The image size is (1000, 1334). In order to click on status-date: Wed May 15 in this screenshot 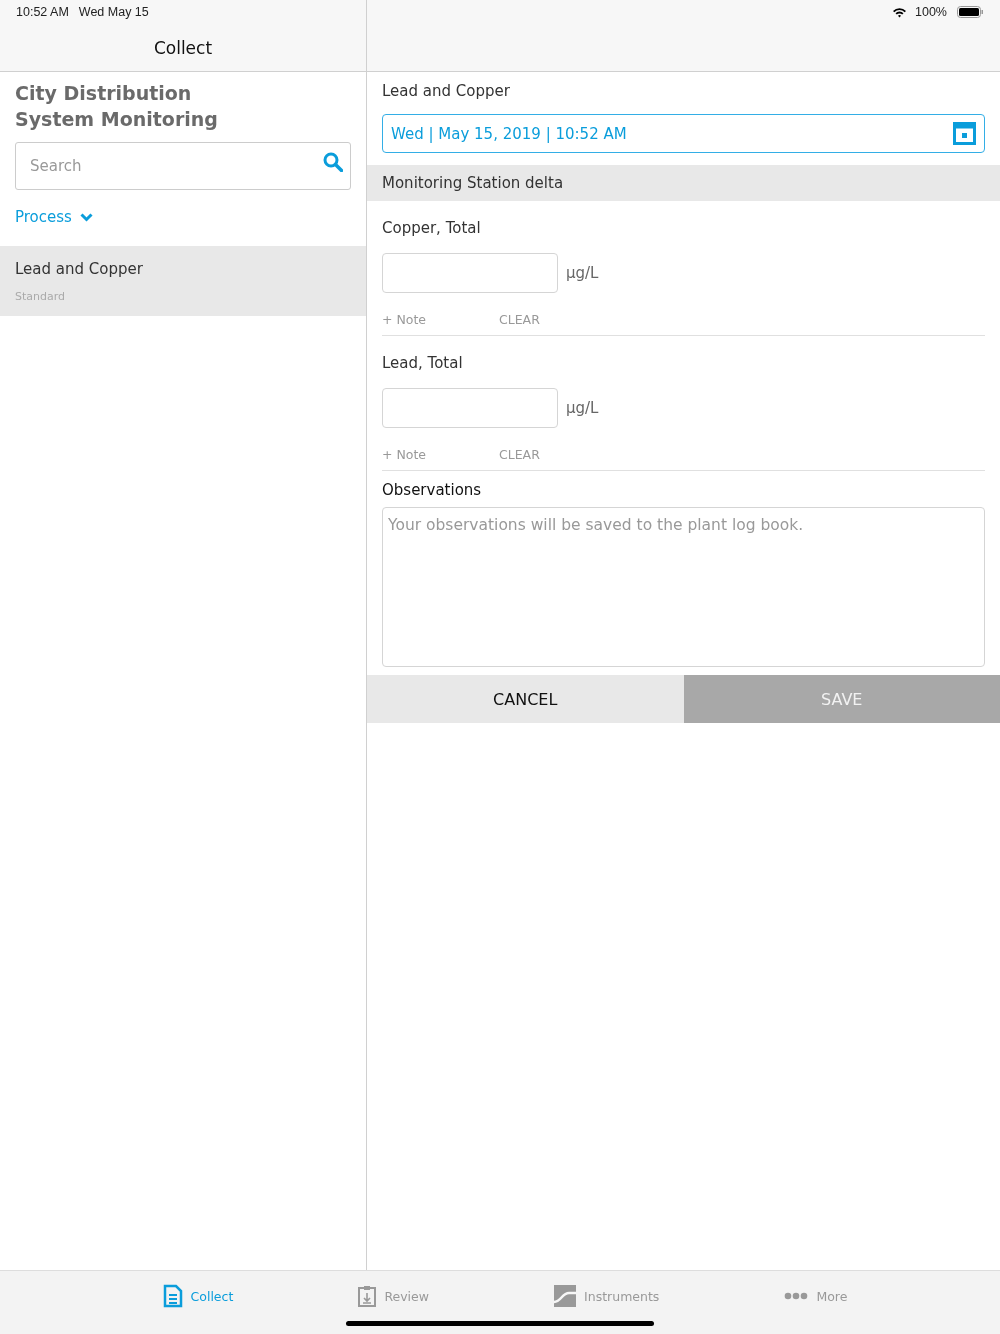, I will do `click(113, 12)`.